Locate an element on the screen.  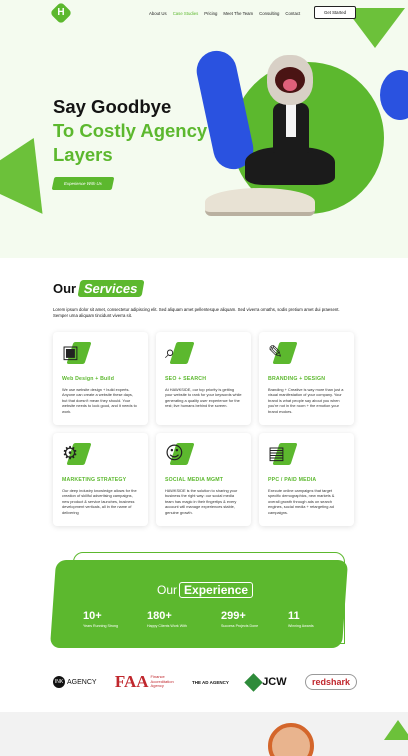
service-card-title: PPC / PAID MEDIA is located at coordinates (292, 480).